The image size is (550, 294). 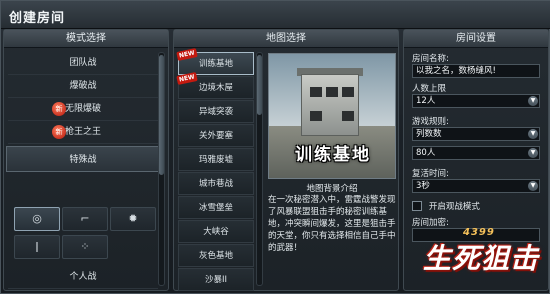 I want to click on window-title: 创建房间, so click(x=37, y=18).